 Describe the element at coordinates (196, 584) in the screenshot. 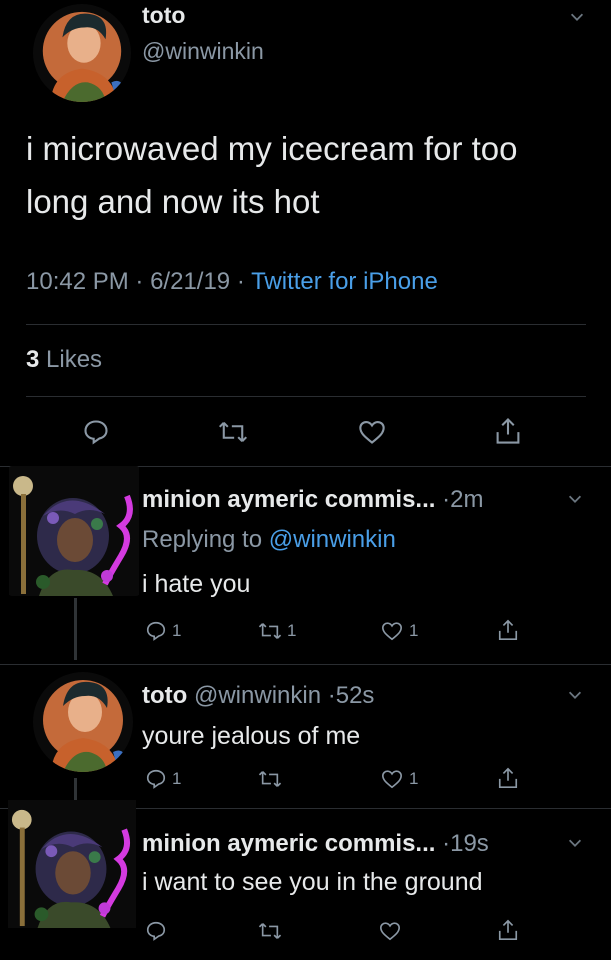

I see `reply1-text: i hate you` at that location.